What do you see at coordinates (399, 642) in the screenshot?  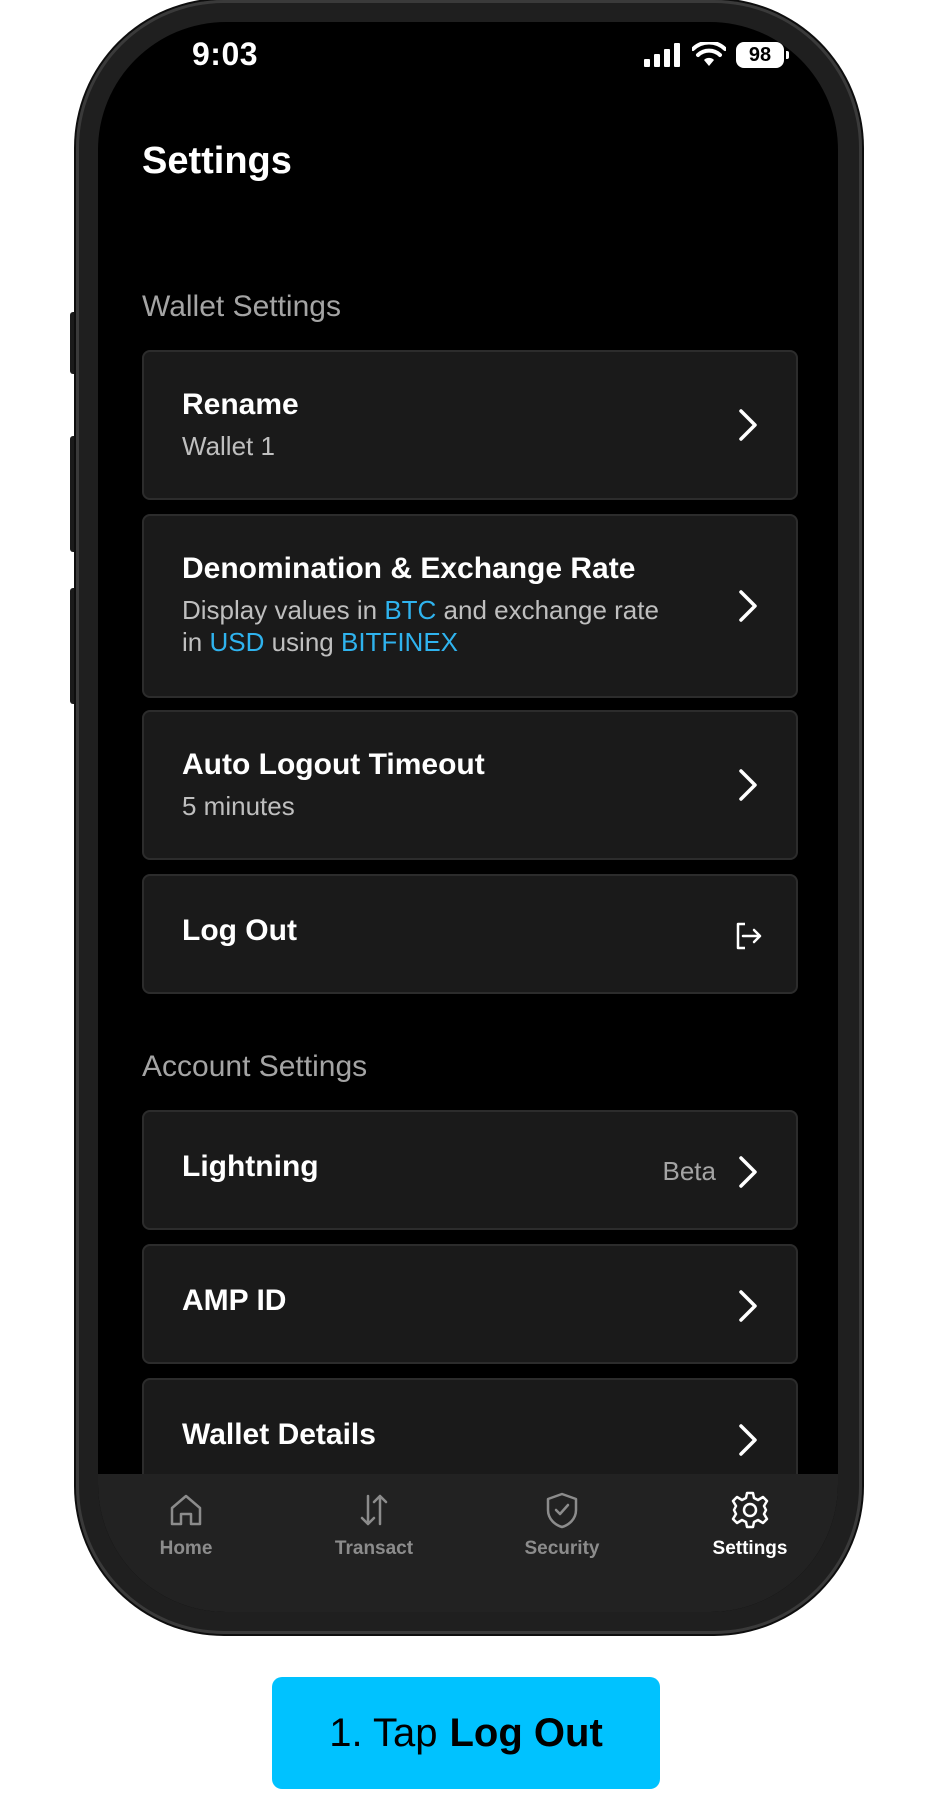 I see `exchange-source: BITFINEX` at bounding box center [399, 642].